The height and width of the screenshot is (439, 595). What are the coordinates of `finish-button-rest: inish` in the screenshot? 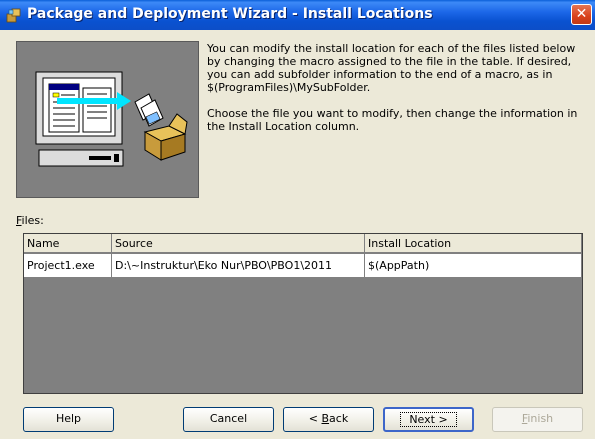 It's located at (540, 418).